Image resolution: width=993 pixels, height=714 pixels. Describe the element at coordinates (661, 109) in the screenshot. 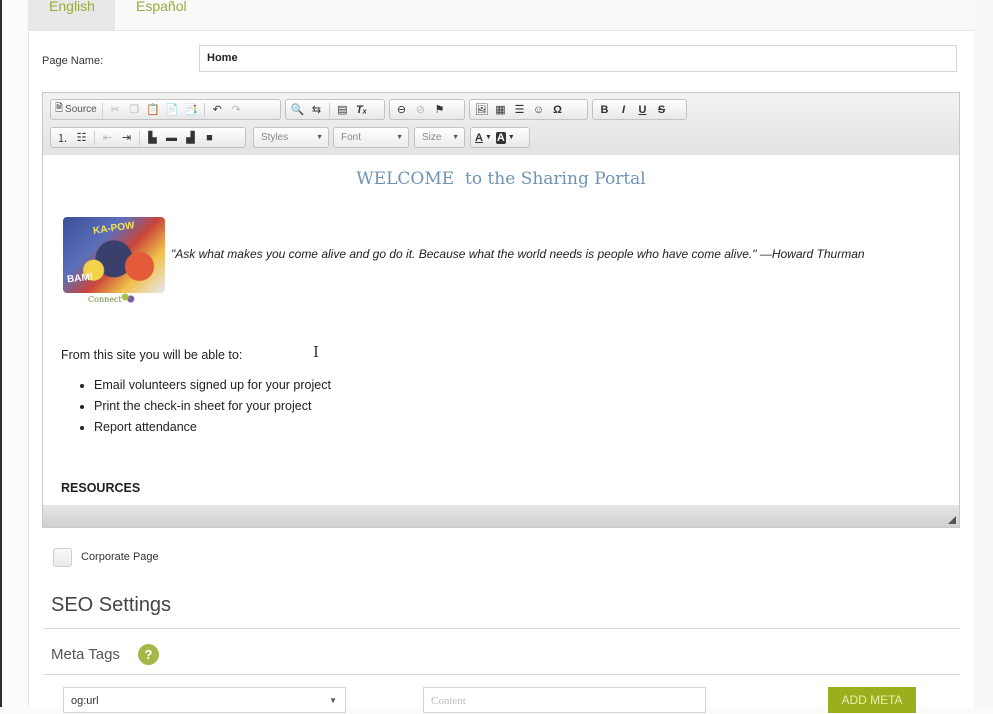

I see `strikethrough-button: S` at that location.